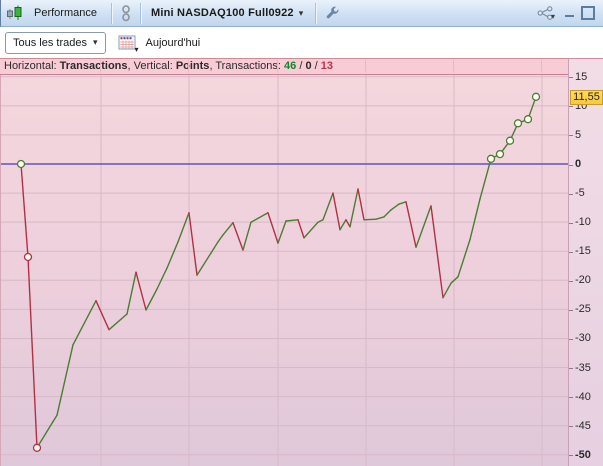 This screenshot has height=466, width=603. I want to click on y-axis-label: -25, so click(583, 309).